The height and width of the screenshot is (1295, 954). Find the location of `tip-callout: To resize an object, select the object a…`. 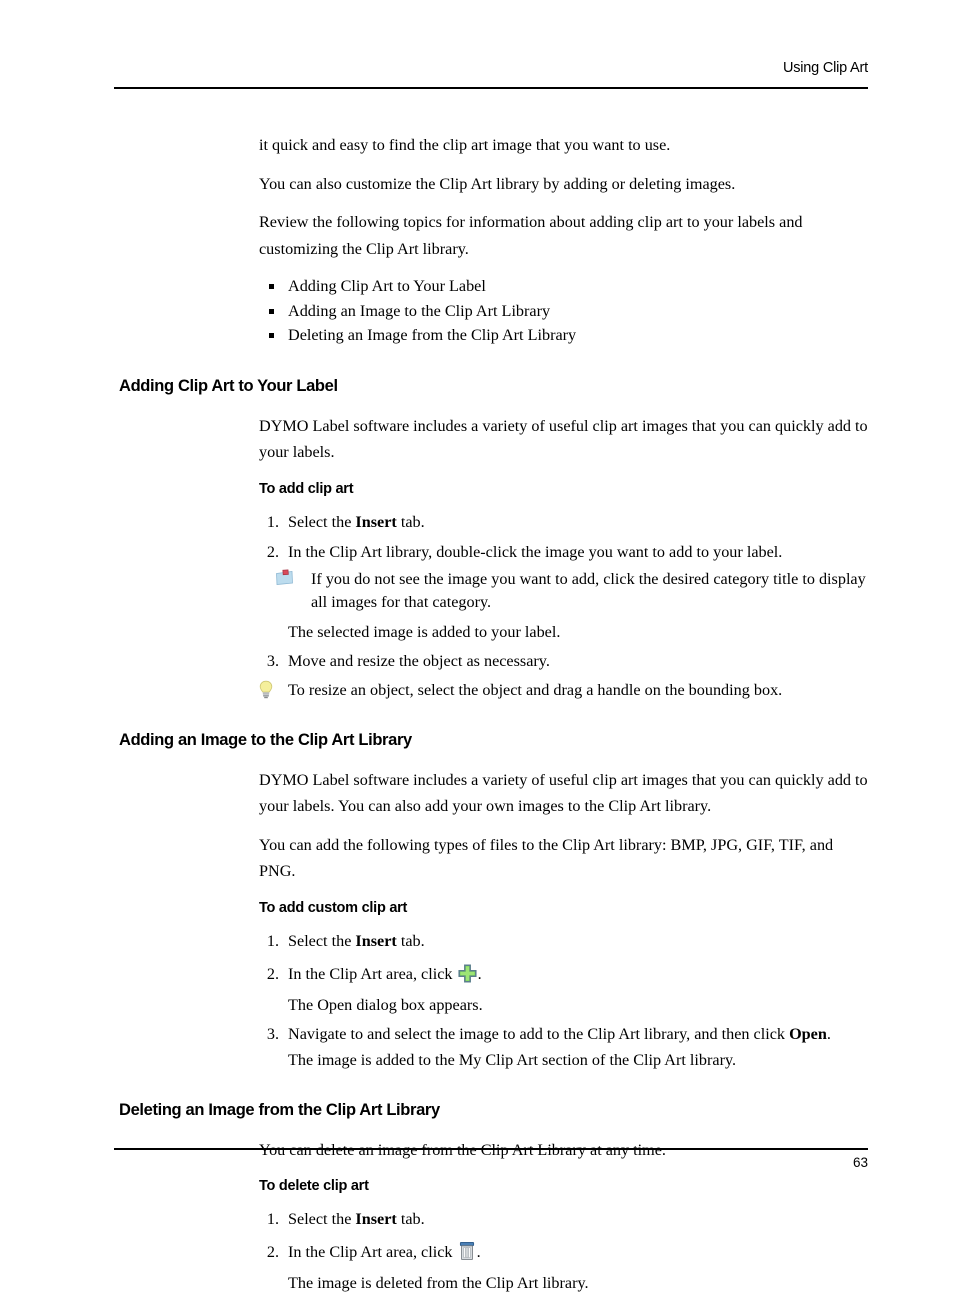

tip-callout: To resize an object, select the object a… is located at coordinates (477, 690).